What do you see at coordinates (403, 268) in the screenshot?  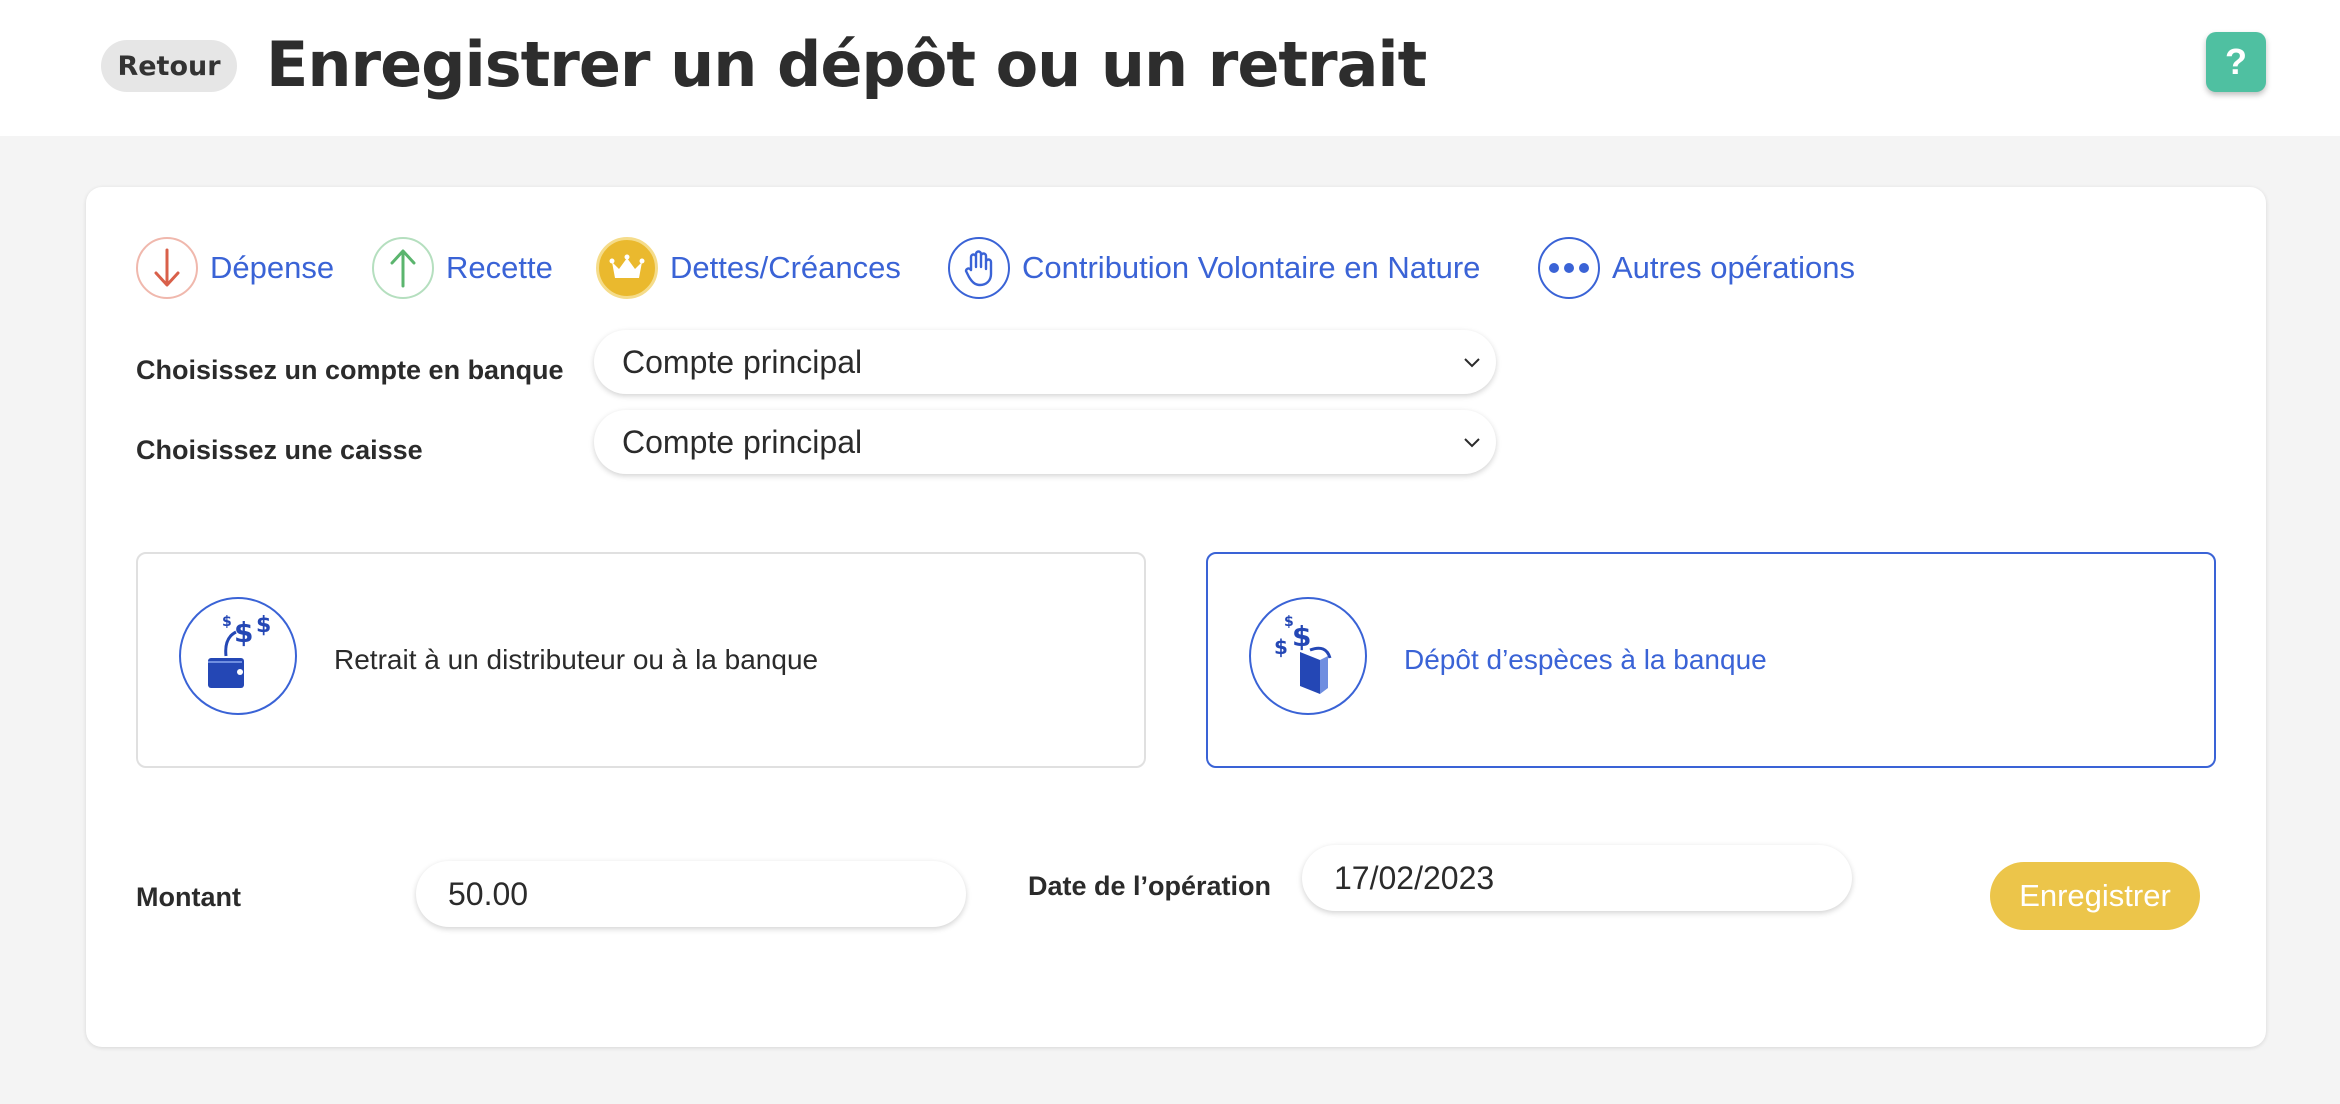 I see `arrow-up-icon` at bounding box center [403, 268].